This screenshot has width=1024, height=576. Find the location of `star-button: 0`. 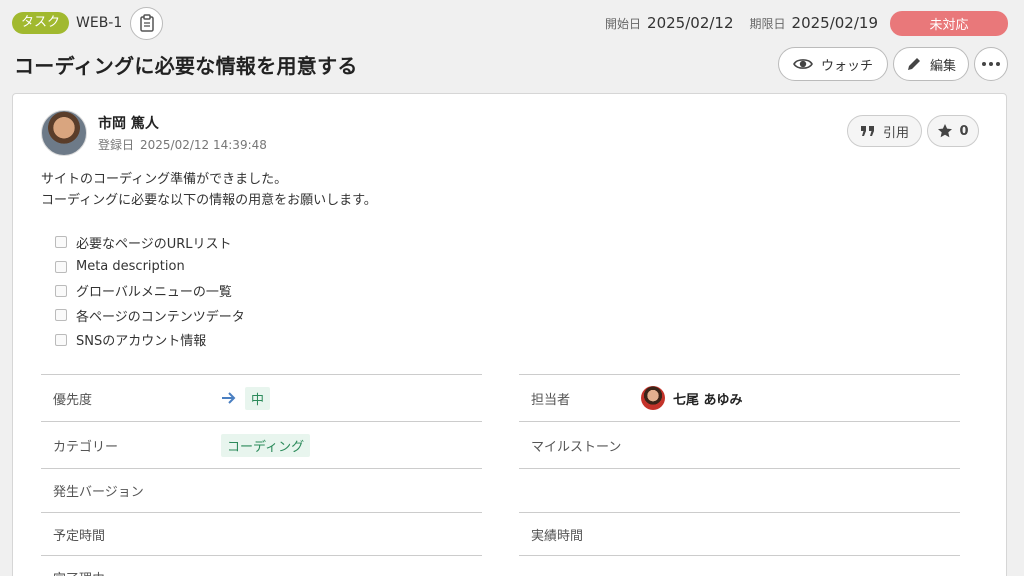

star-button: 0 is located at coordinates (953, 131).